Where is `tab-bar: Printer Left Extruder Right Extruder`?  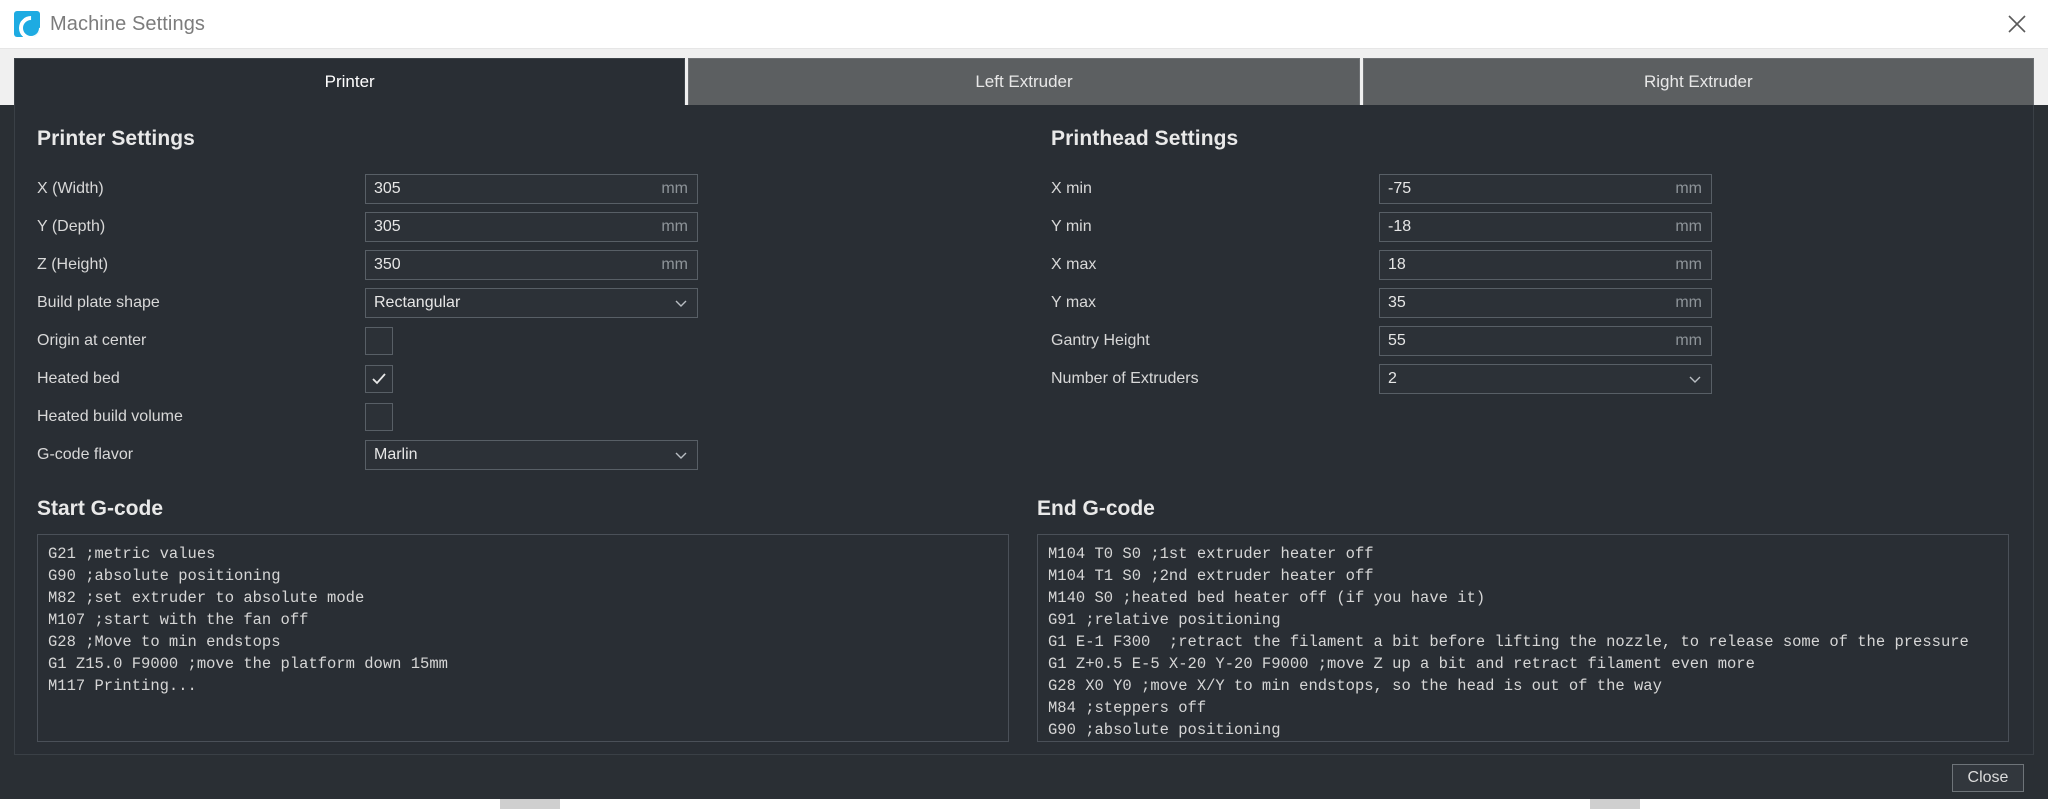 tab-bar: Printer Left Extruder Right Extruder is located at coordinates (1024, 77).